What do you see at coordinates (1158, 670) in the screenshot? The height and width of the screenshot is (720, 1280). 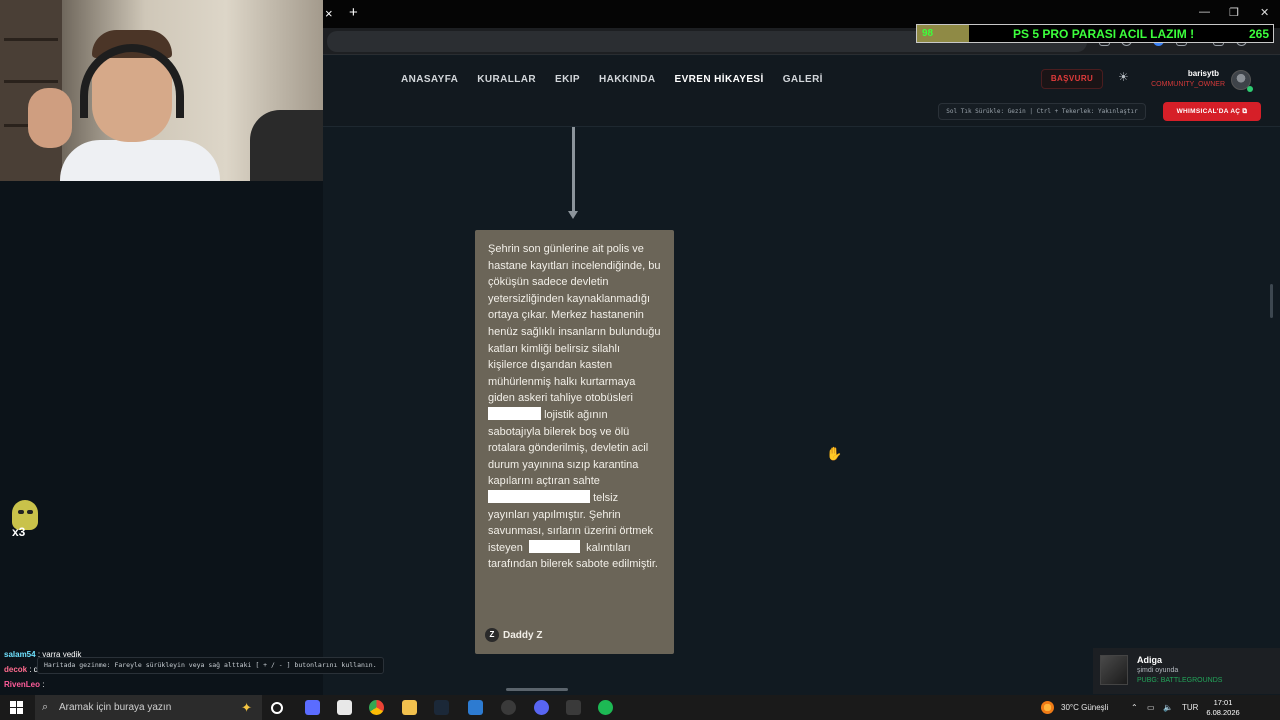 I see `activity-status: şimdi oyunda` at bounding box center [1158, 670].